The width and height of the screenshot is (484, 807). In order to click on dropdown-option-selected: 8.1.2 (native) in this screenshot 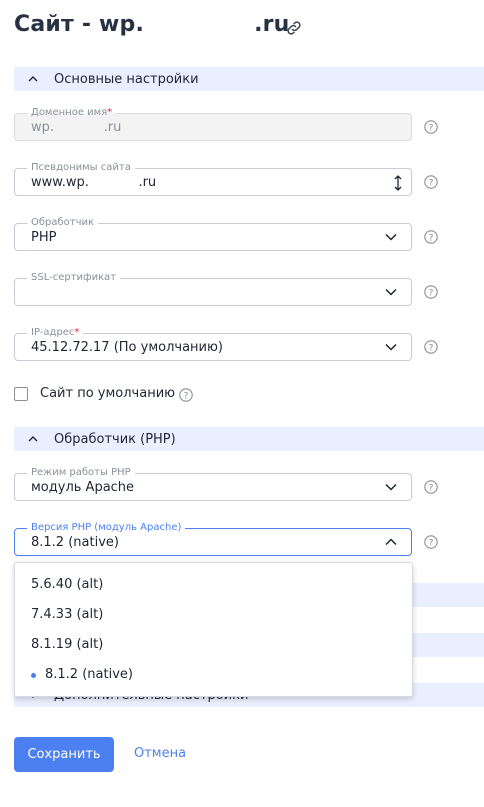, I will do `click(89, 674)`.